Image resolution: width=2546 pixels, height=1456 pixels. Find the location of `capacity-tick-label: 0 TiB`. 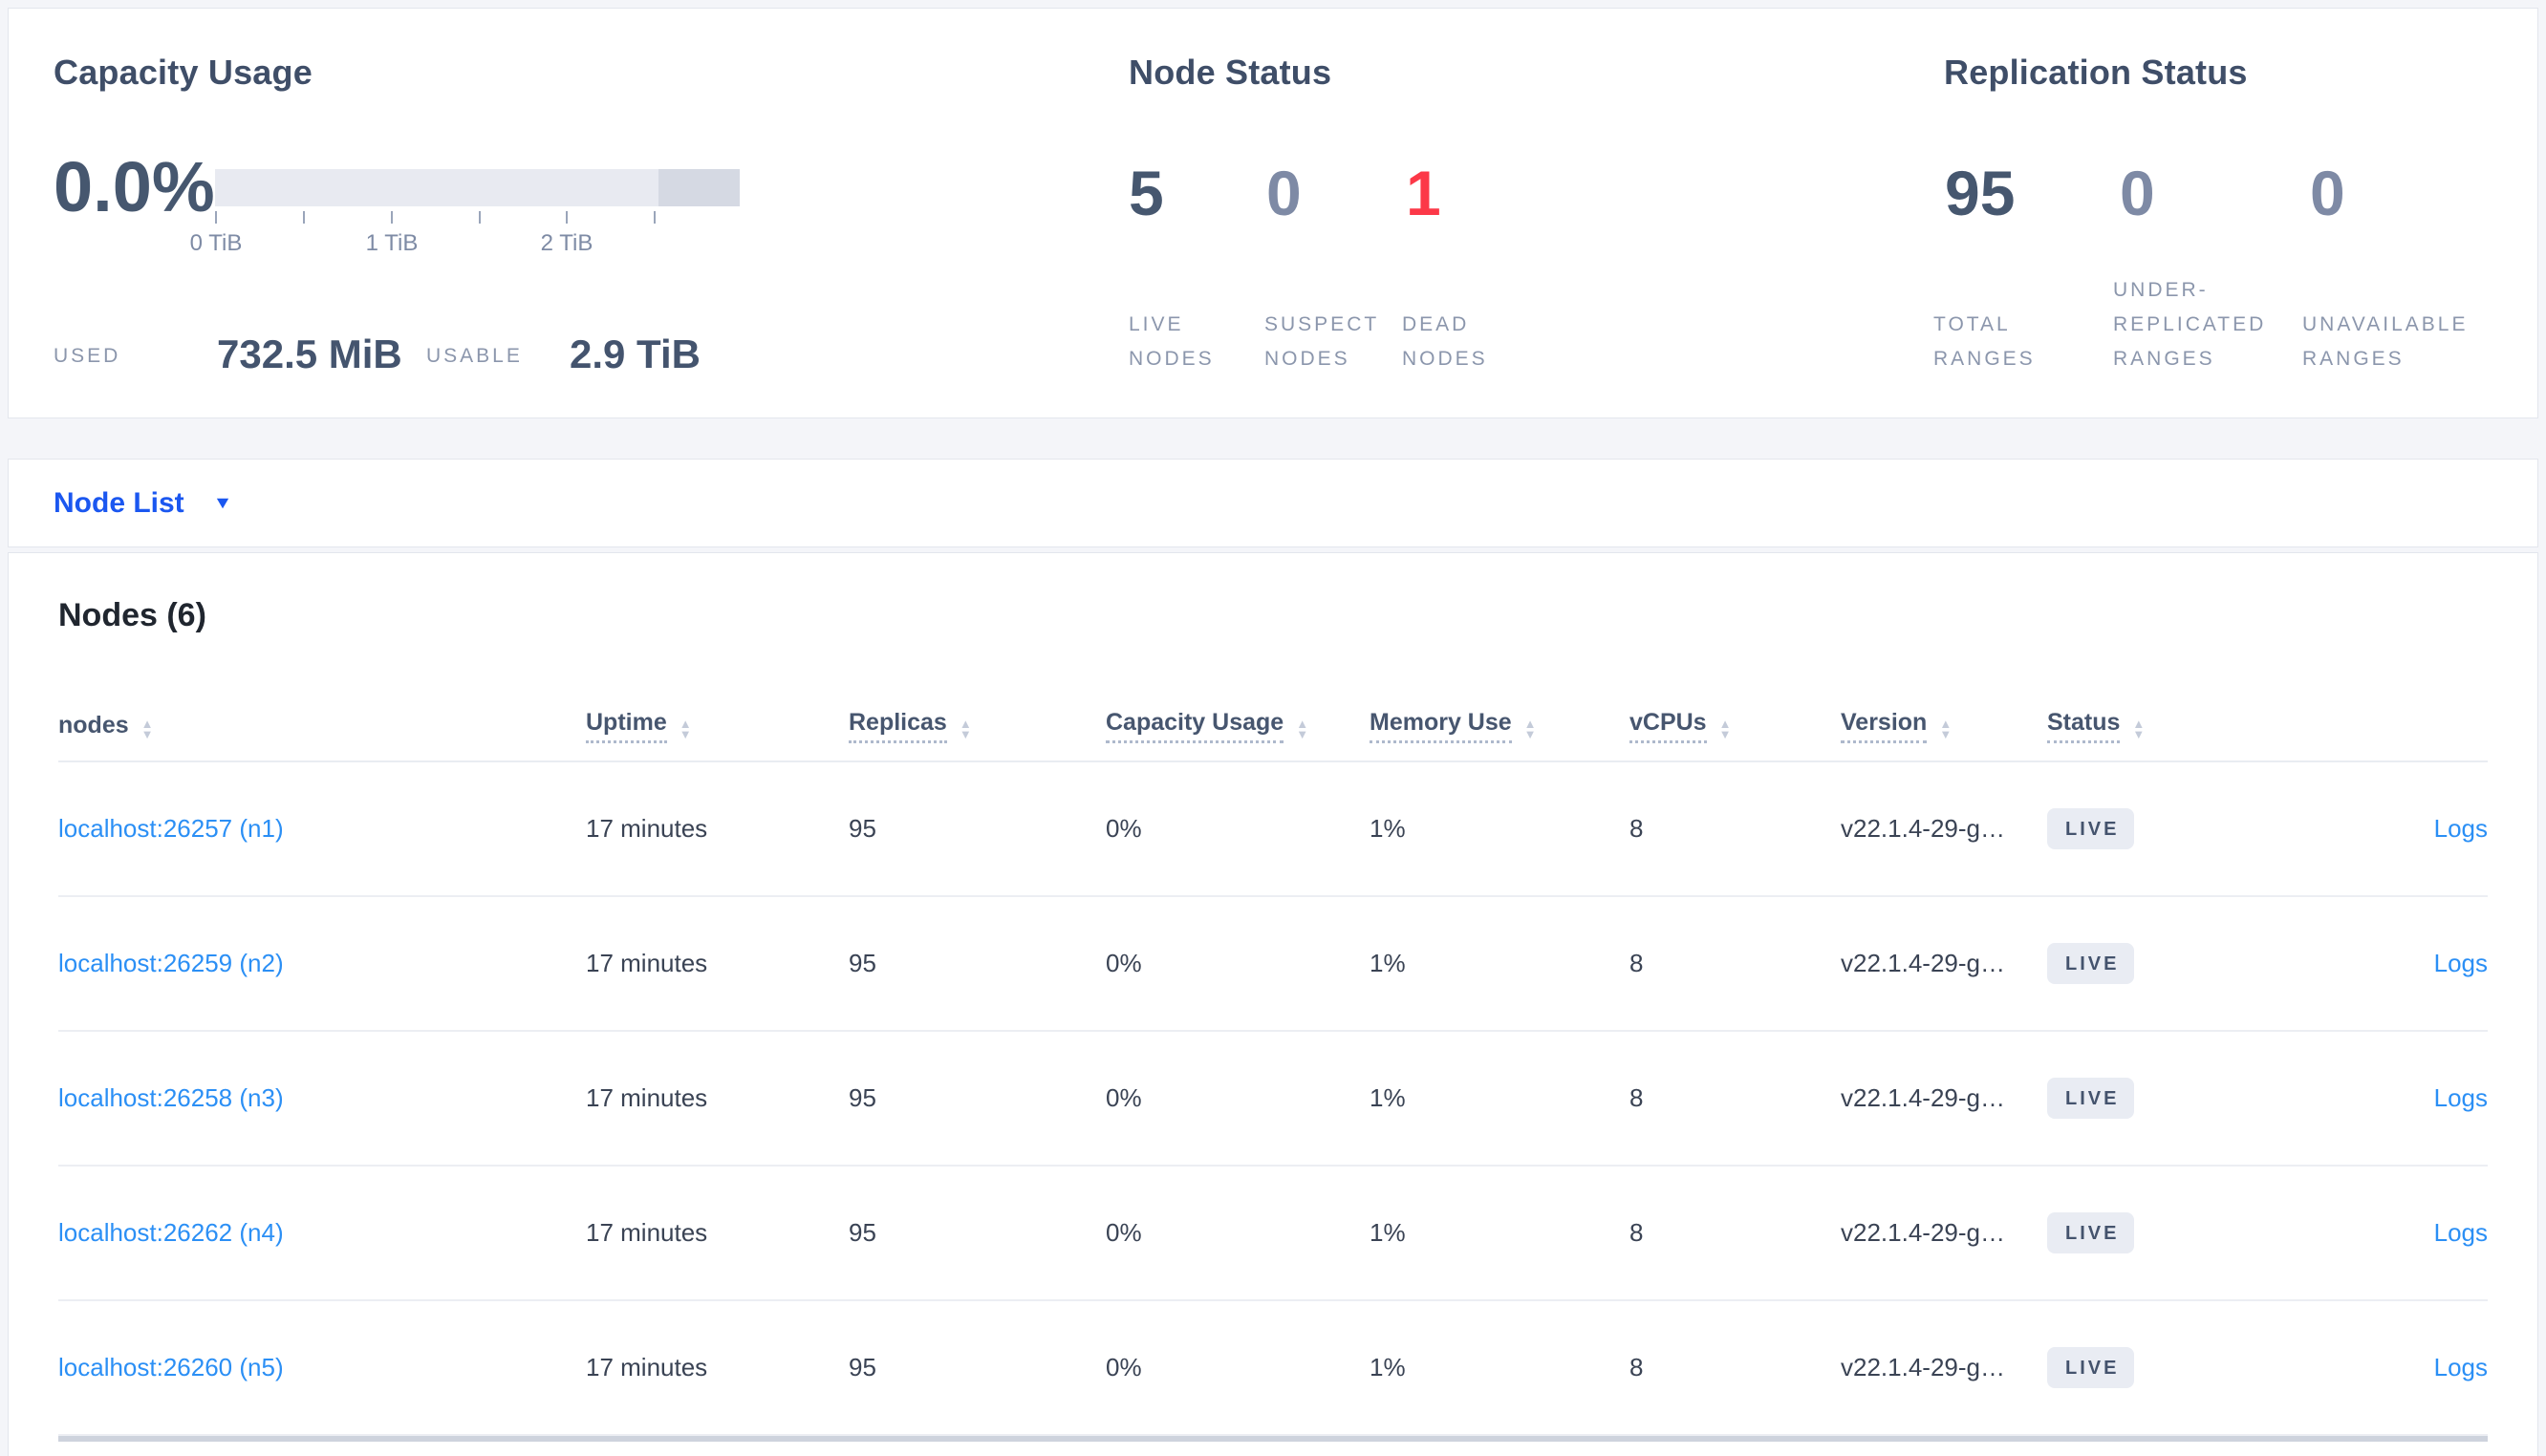

capacity-tick-label: 0 TiB is located at coordinates (216, 243).